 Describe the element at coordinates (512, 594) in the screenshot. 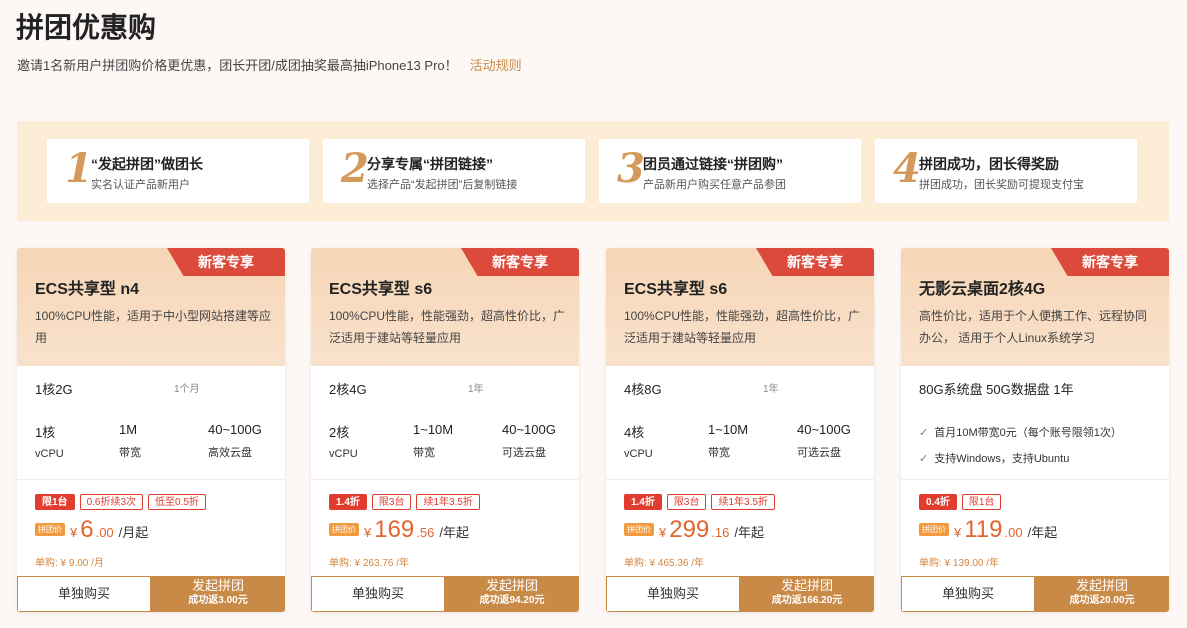

I see `start-group-button: 发起拼团 成功返94.20元` at that location.